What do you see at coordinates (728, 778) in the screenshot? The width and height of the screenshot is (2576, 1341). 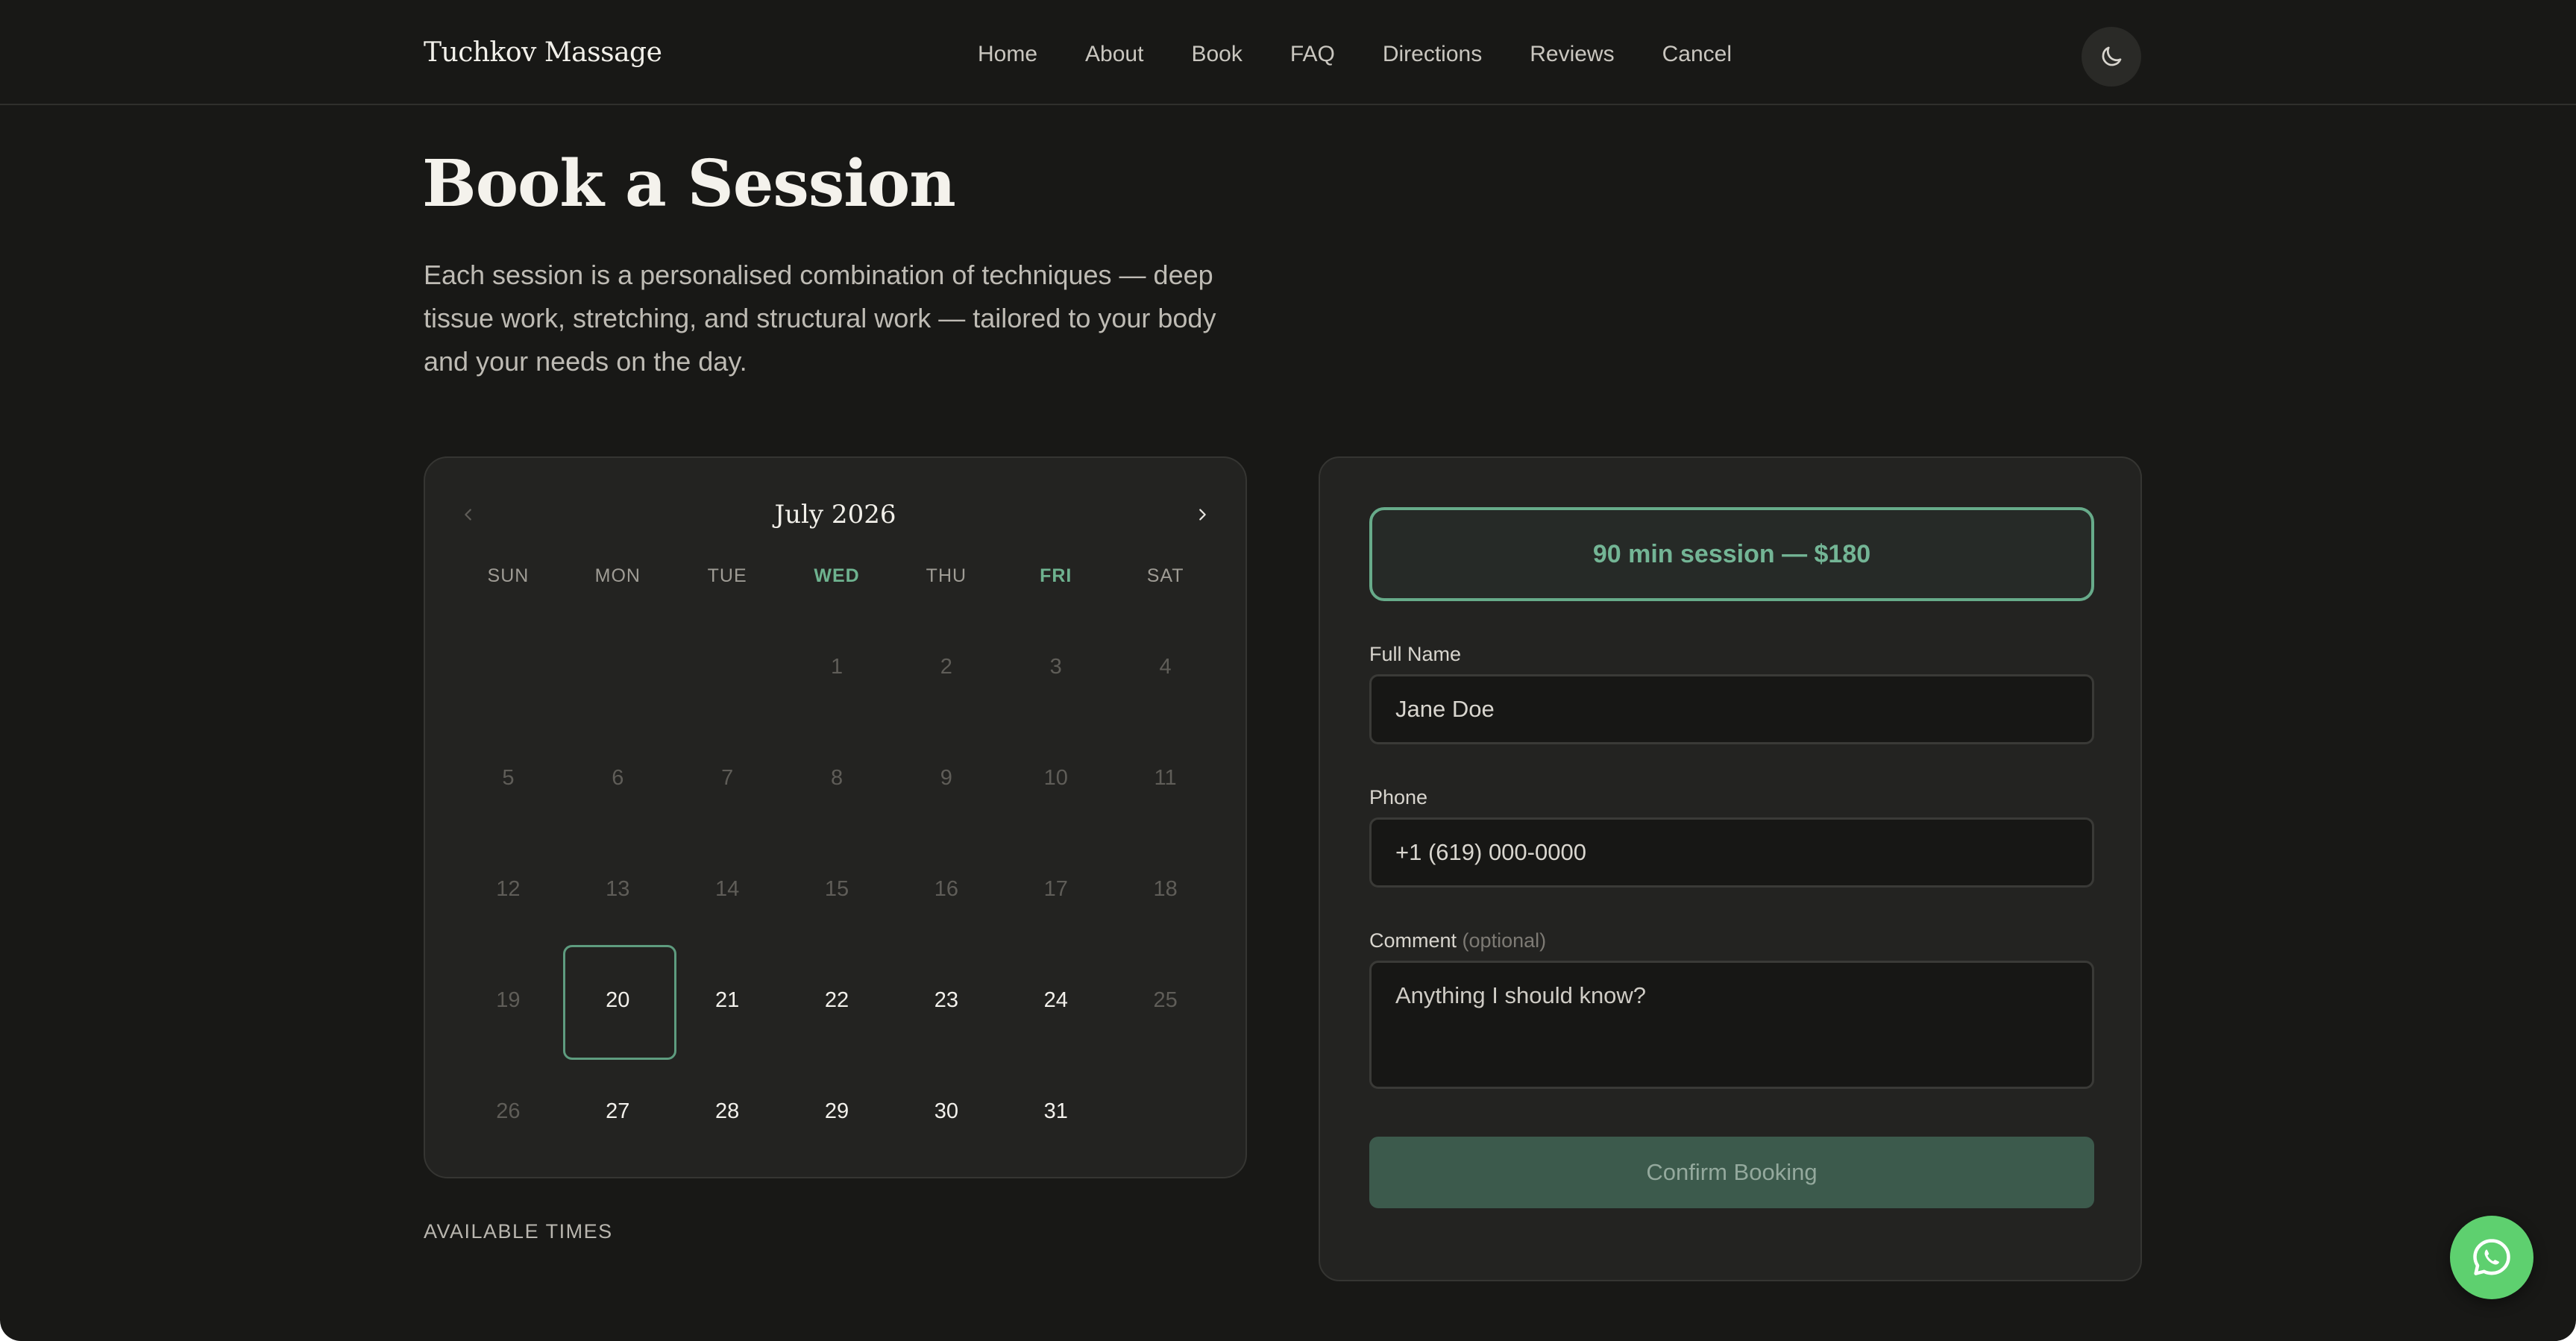 I see `day-7: 7` at bounding box center [728, 778].